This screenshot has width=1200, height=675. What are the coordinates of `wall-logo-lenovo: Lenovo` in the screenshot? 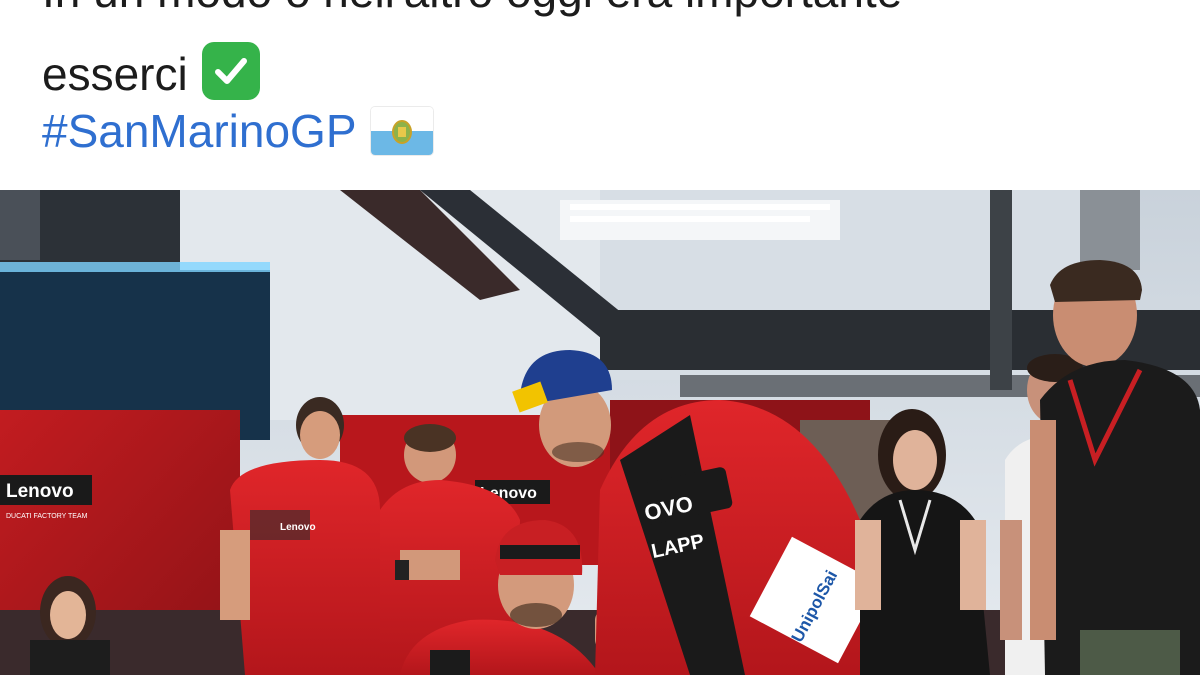 It's located at (40, 491).